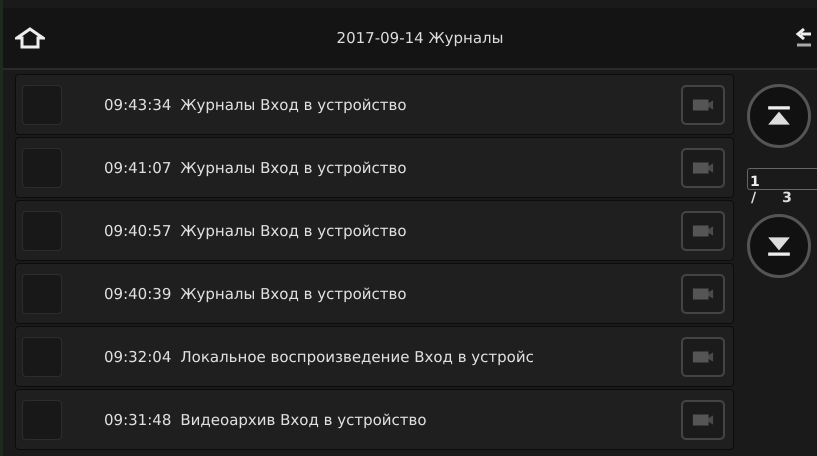 The width and height of the screenshot is (817, 456). I want to click on log-row: 09:41:07 Журналы Вход в устройство, so click(374, 167).